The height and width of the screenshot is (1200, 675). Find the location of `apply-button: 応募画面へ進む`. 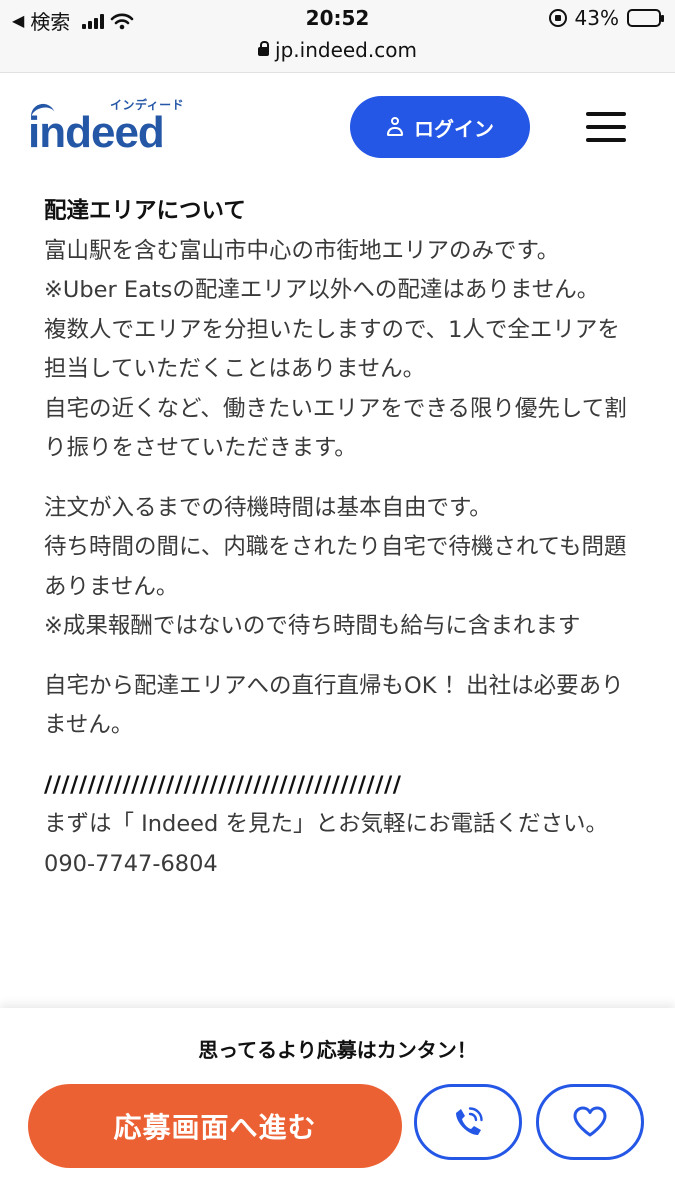

apply-button: 応募画面へ進む is located at coordinates (215, 1126).